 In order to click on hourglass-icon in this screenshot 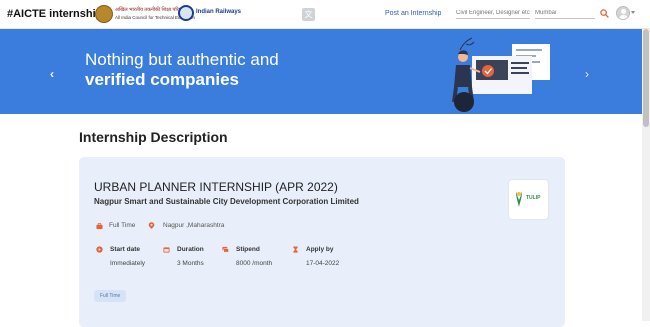, I will do `click(295, 249)`.